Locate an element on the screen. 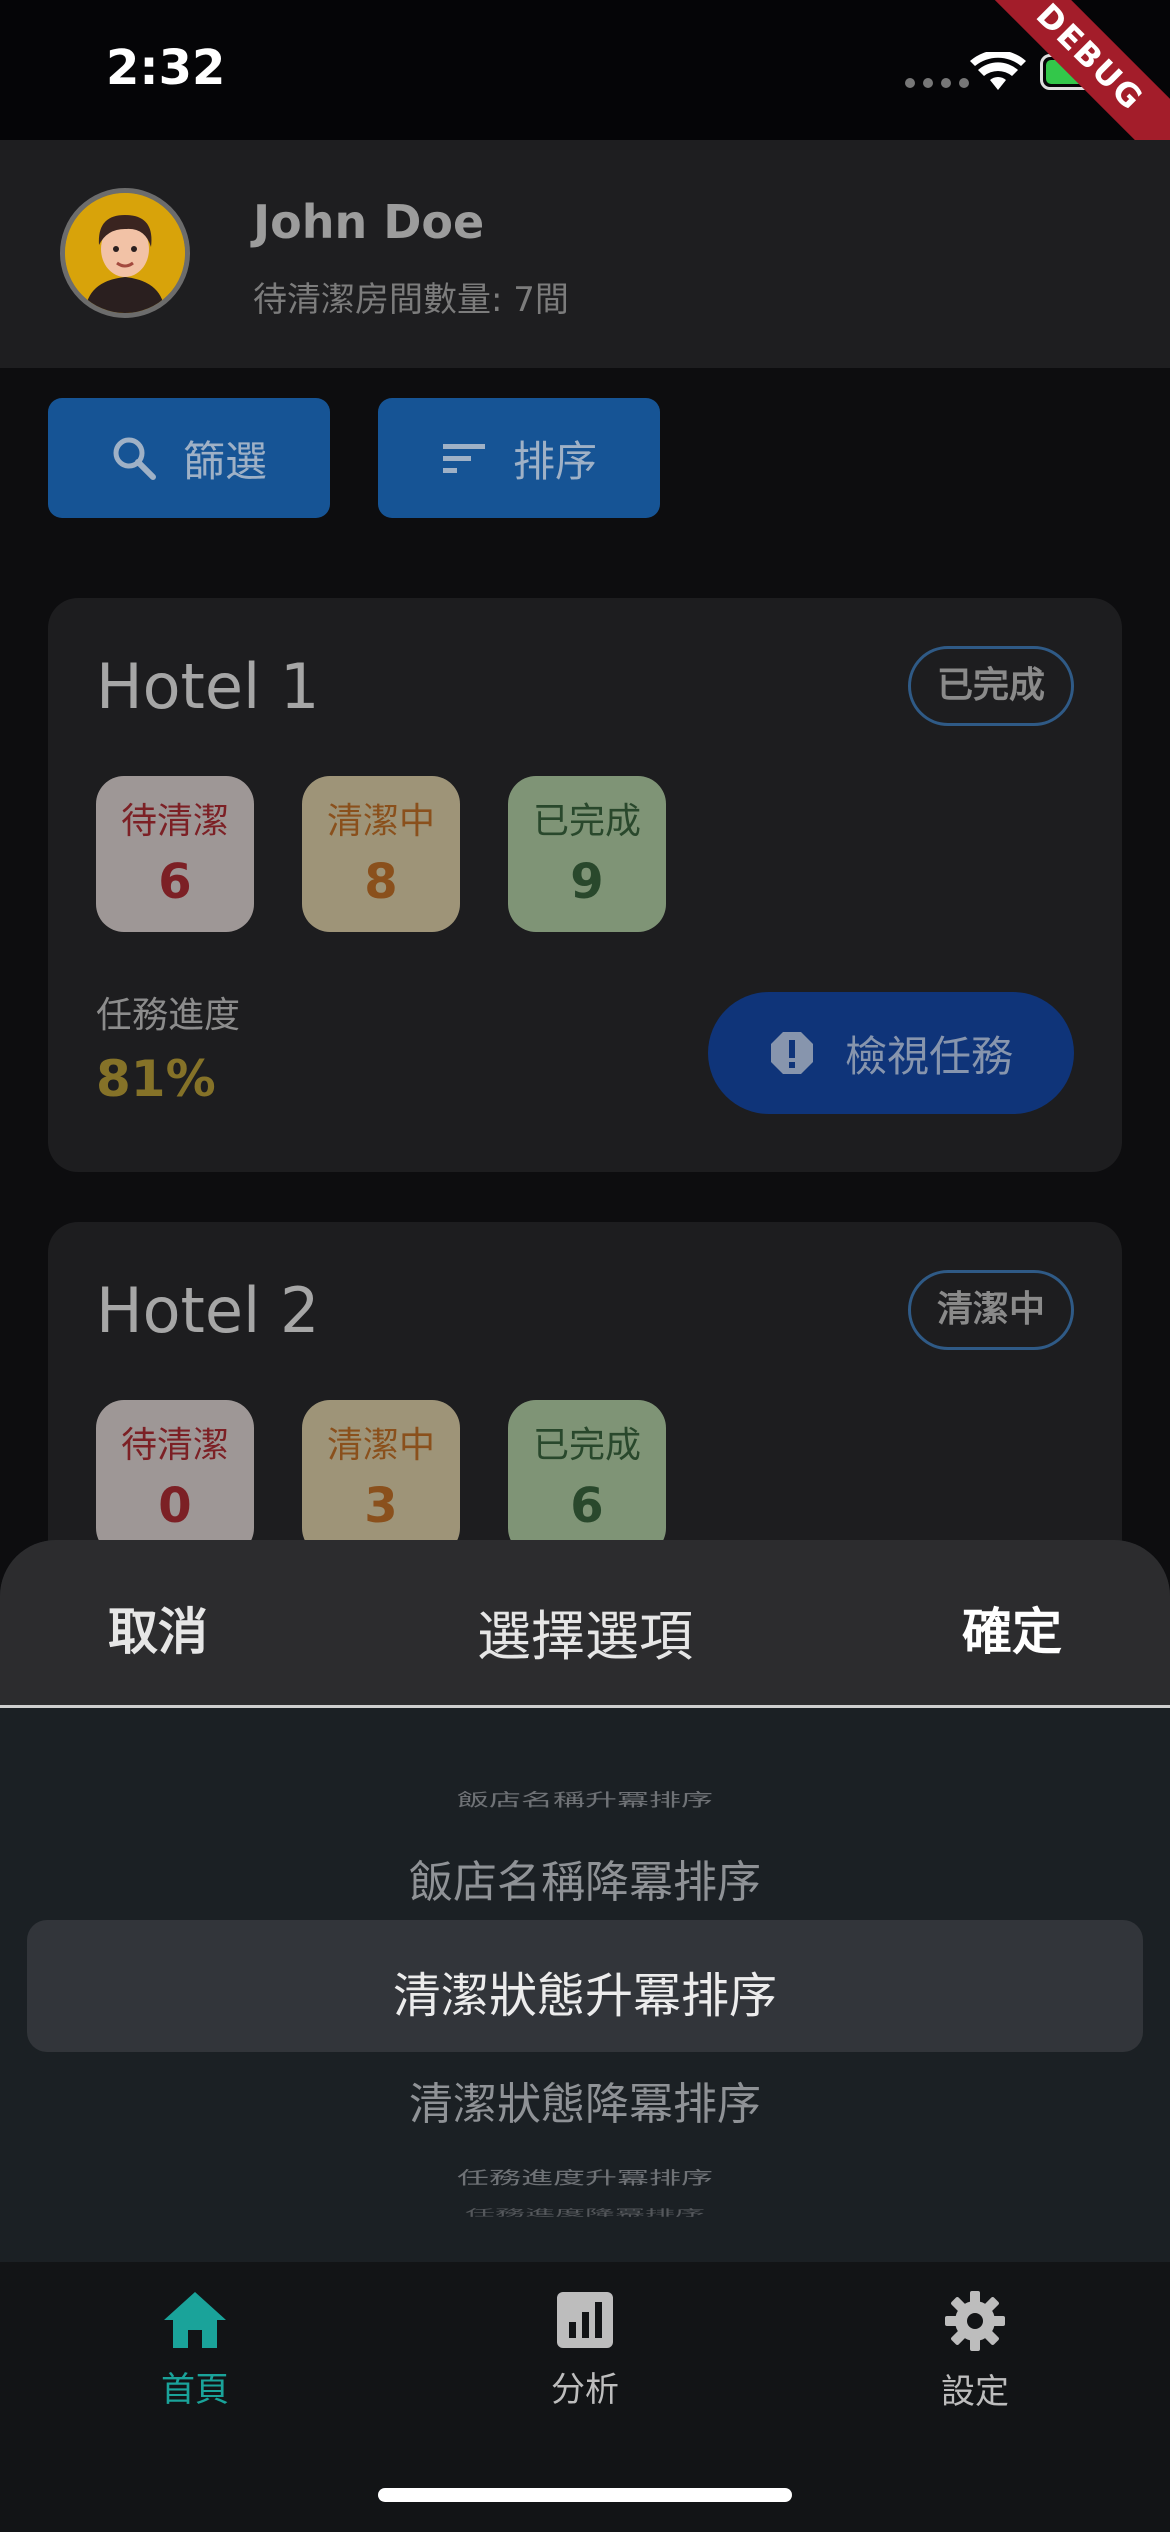 The width and height of the screenshot is (1170, 2532). avatar is located at coordinates (125, 253).